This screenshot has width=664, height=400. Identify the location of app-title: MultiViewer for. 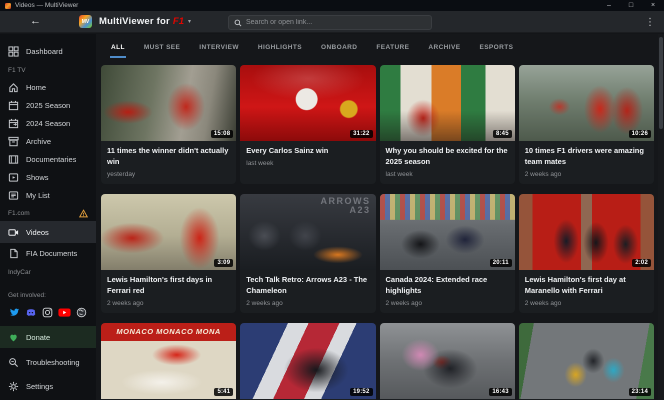
(134, 21).